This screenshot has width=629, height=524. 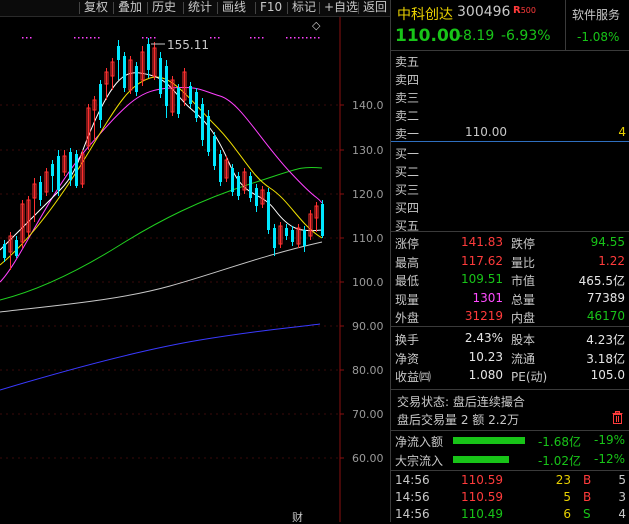 What do you see at coordinates (510, 481) in the screenshot?
I see `tick-row: 14:56 110.59 23 B 5` at bounding box center [510, 481].